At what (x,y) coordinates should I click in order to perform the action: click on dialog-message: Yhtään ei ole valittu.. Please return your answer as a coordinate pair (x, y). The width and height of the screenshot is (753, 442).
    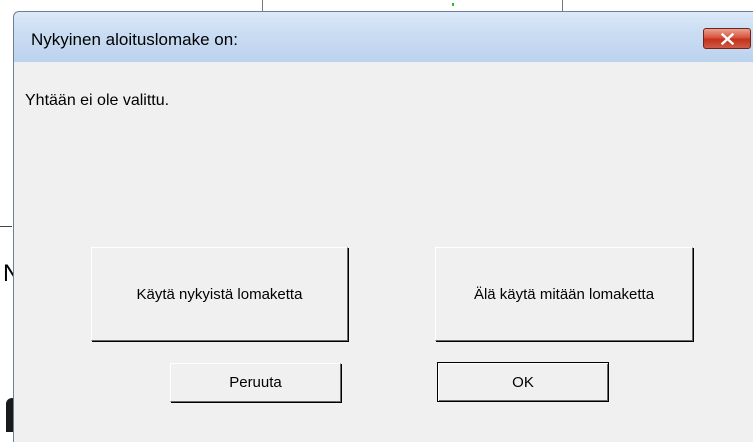
    Looking at the image, I should click on (97, 100).